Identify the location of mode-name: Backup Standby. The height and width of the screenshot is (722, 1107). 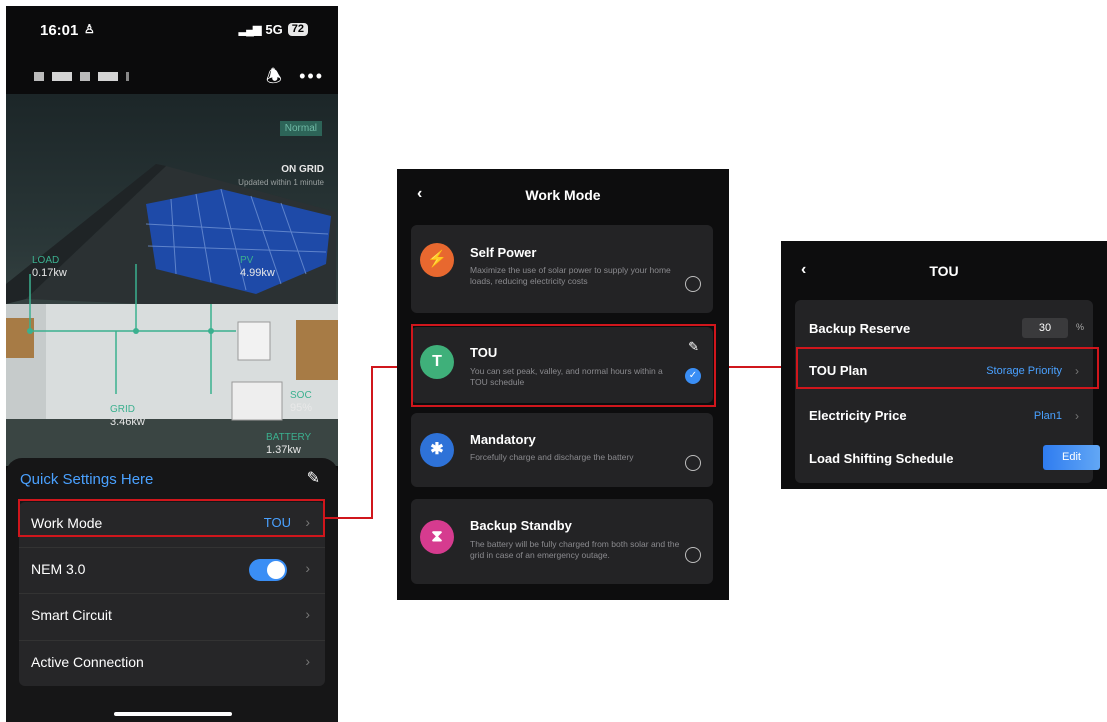
(521, 525).